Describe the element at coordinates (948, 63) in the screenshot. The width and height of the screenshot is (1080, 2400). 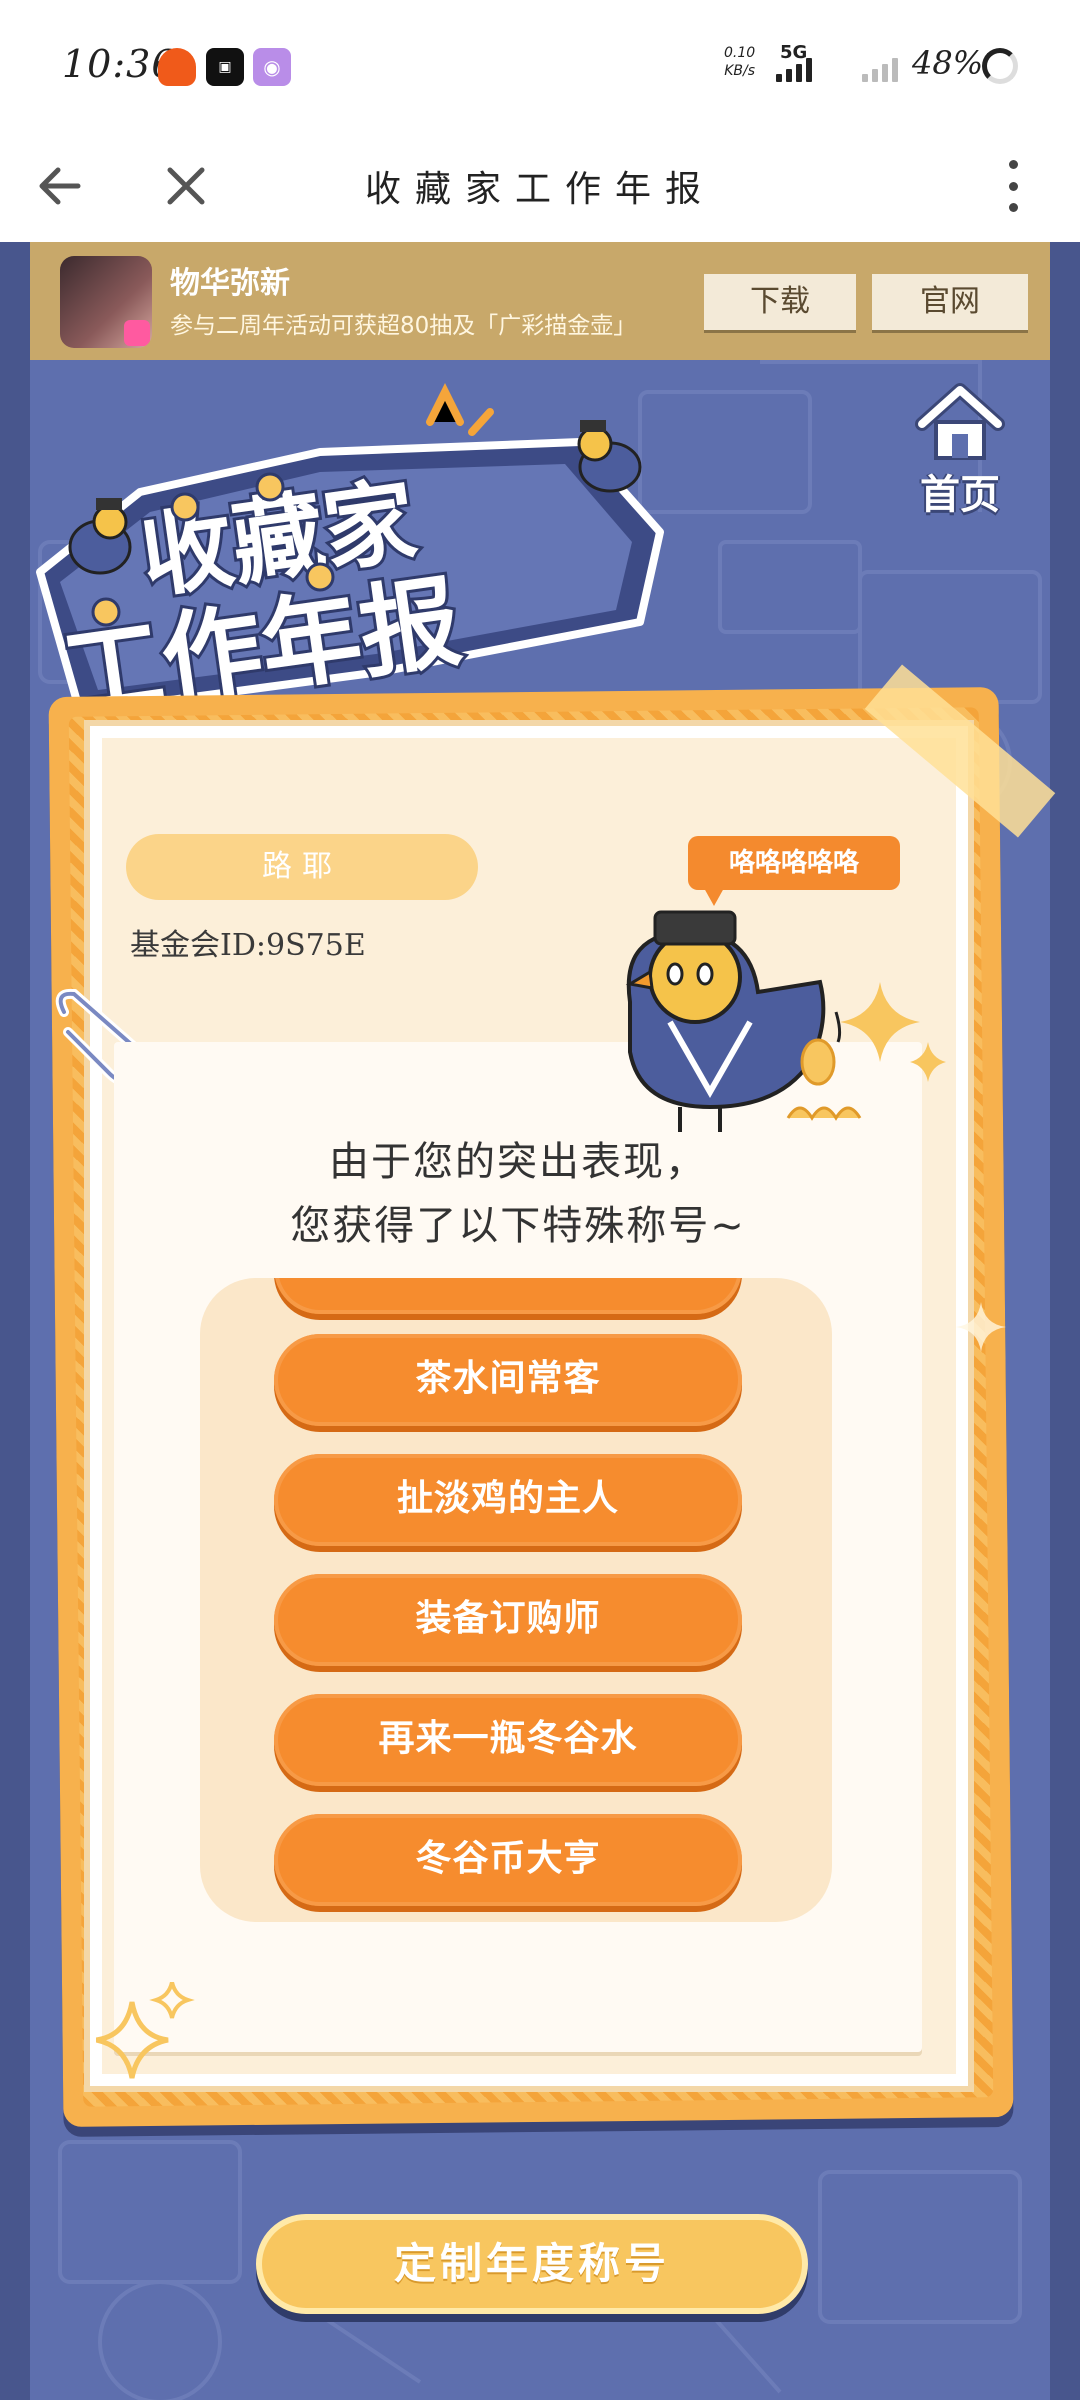
I see `battery-level: 48%` at that location.